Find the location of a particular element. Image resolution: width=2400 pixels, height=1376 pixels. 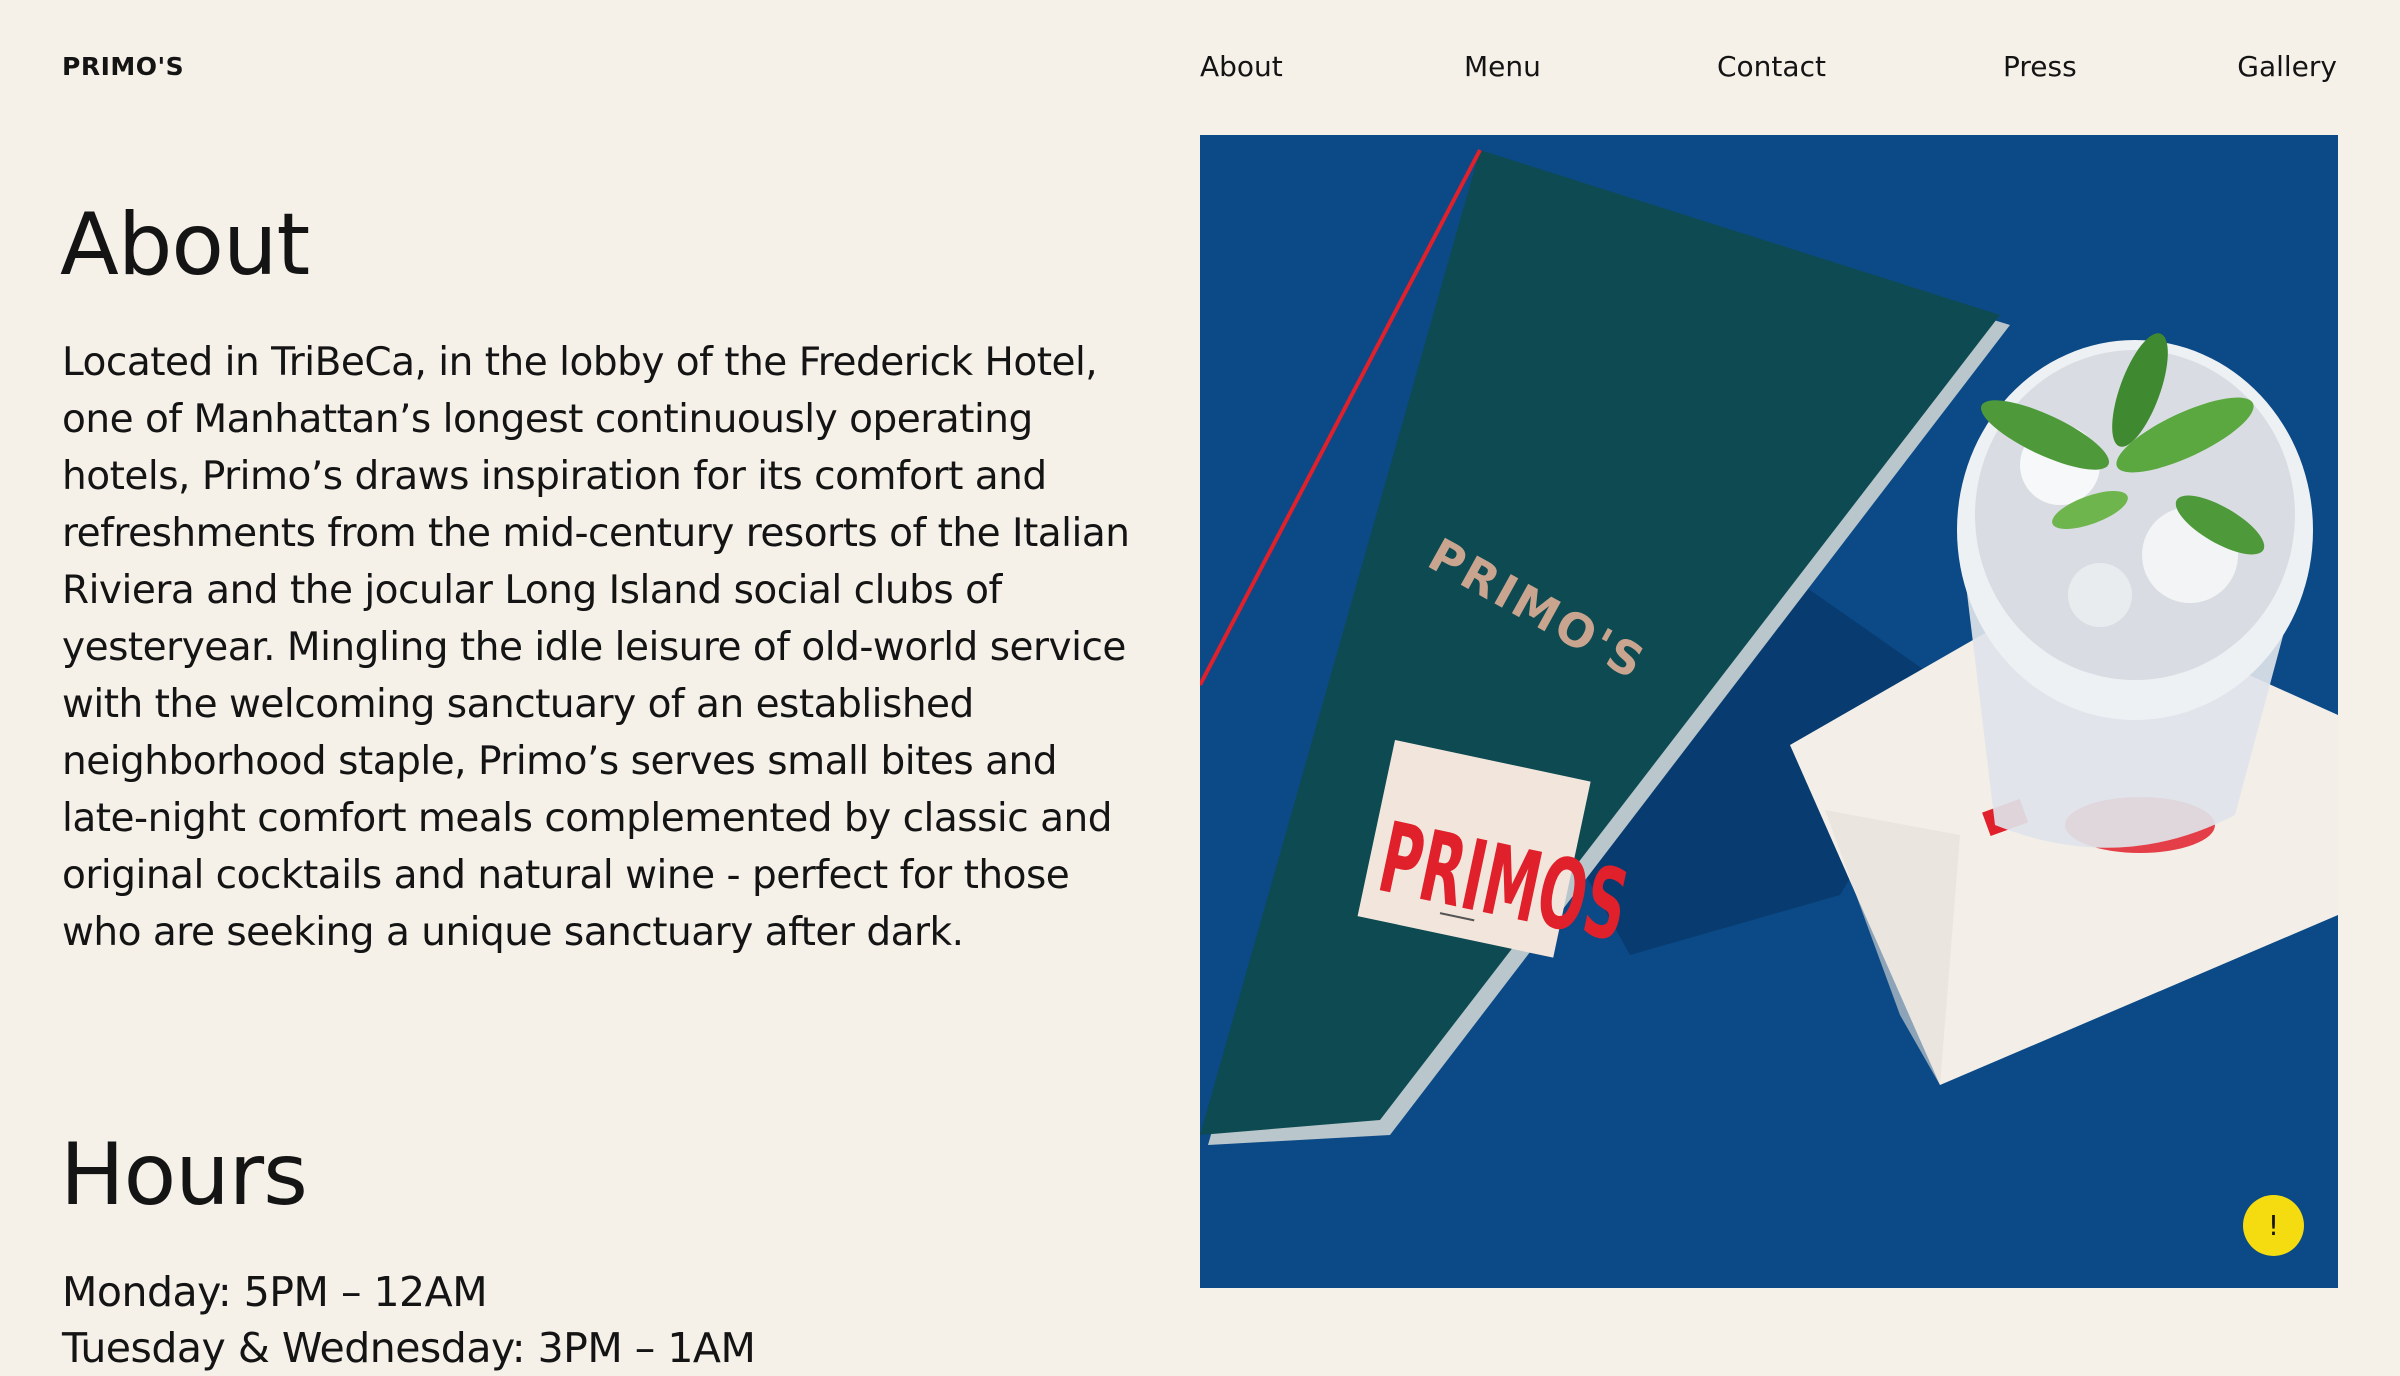

about-heading: About is located at coordinates (185, 245).